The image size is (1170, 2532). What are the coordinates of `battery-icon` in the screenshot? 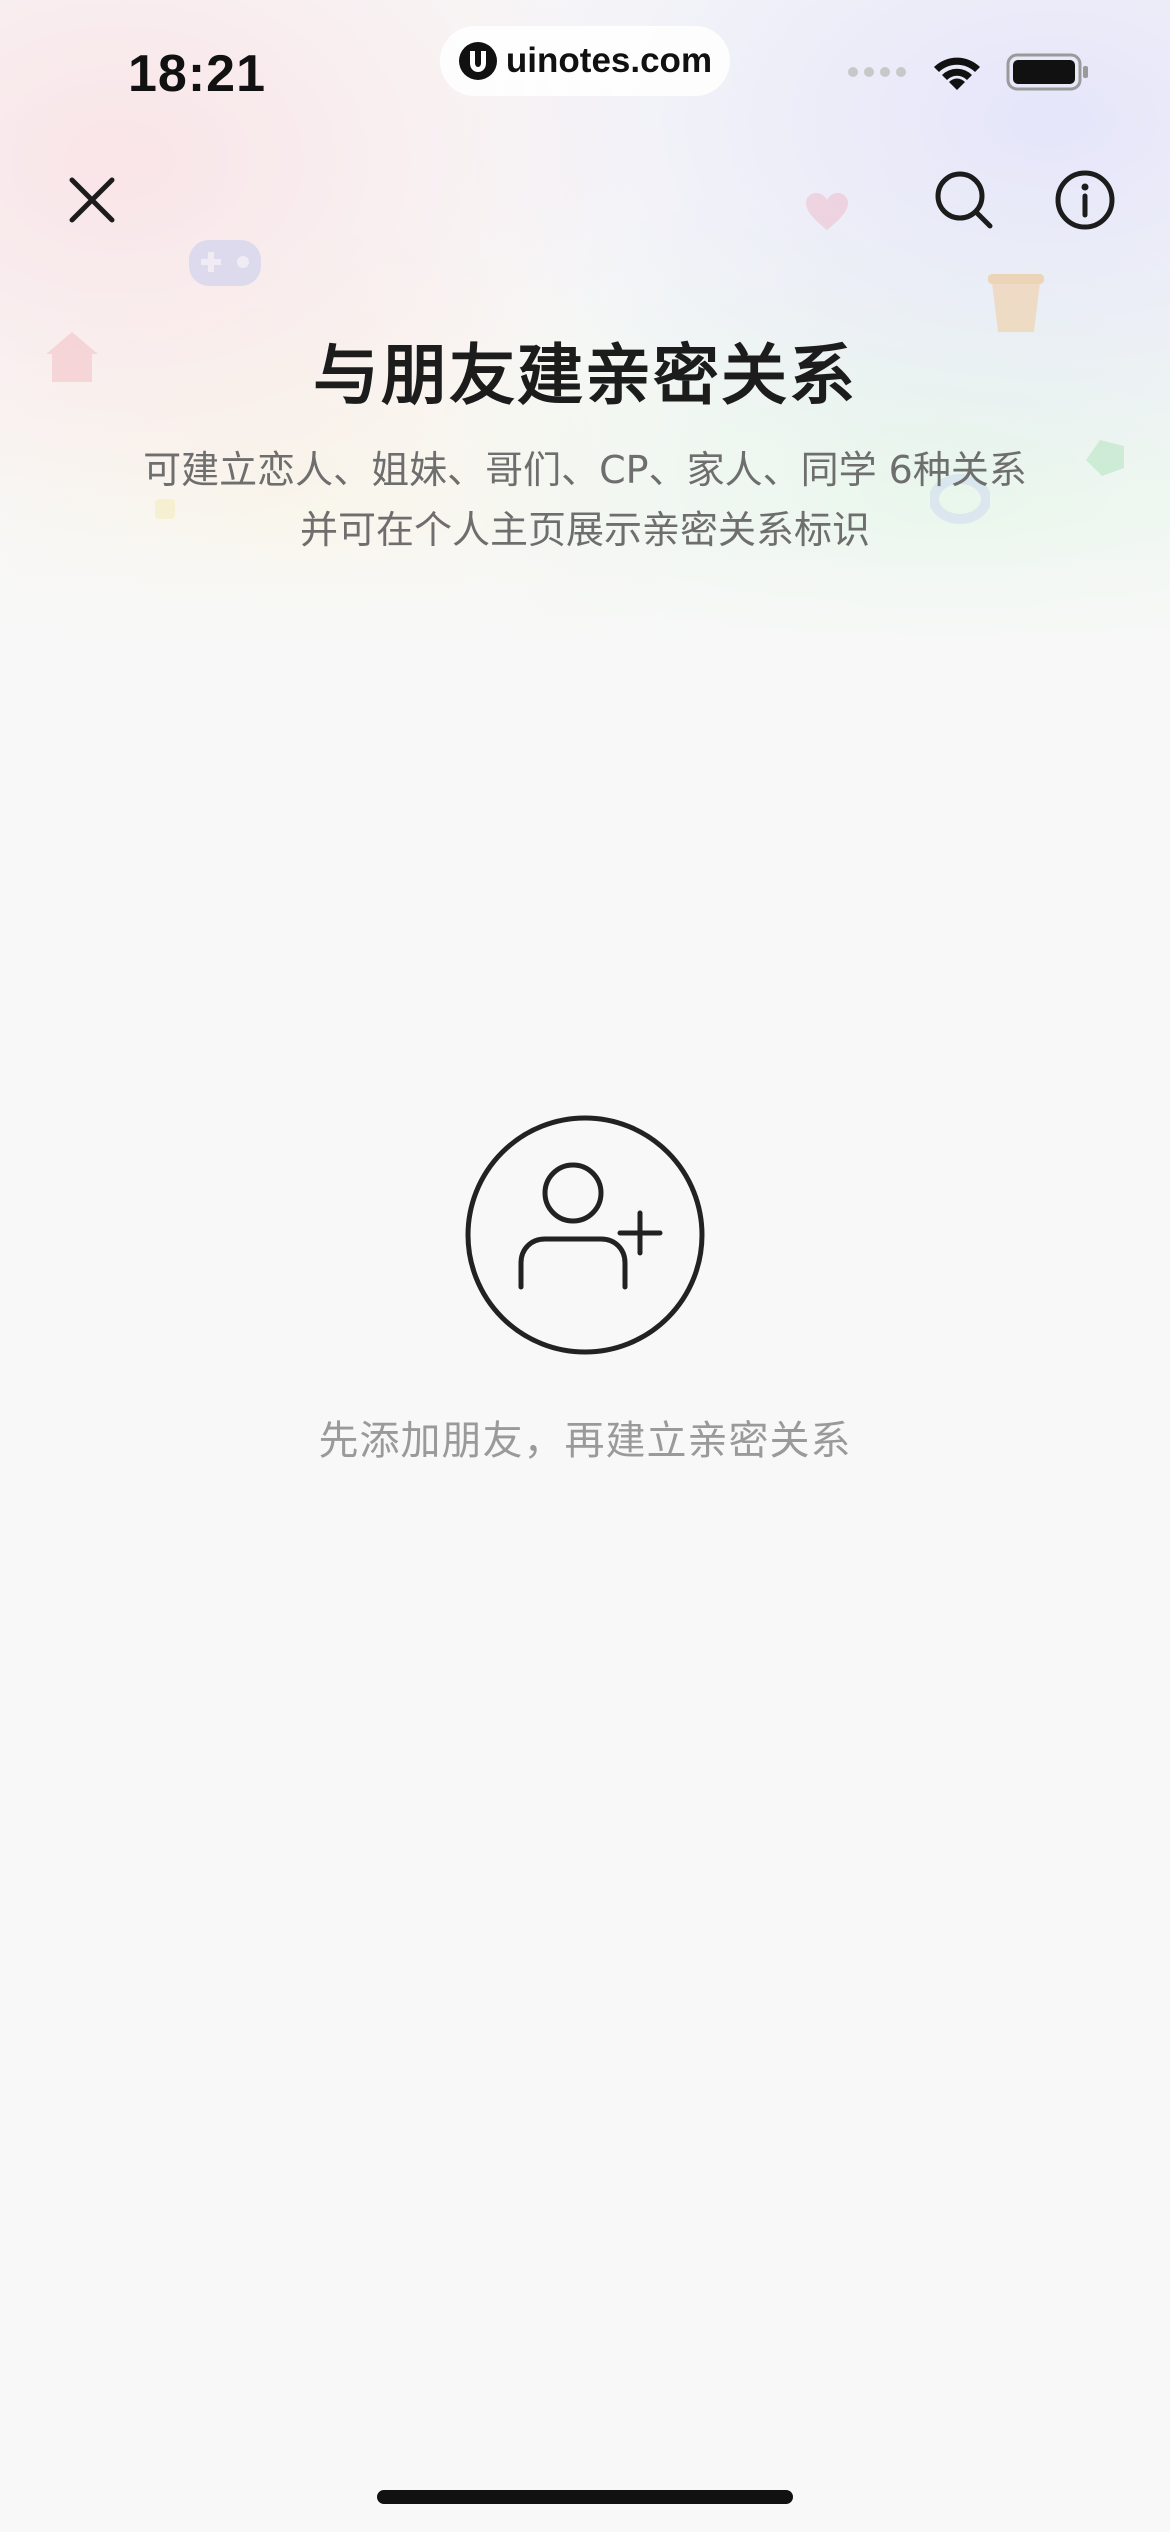 It's located at (1047, 72).